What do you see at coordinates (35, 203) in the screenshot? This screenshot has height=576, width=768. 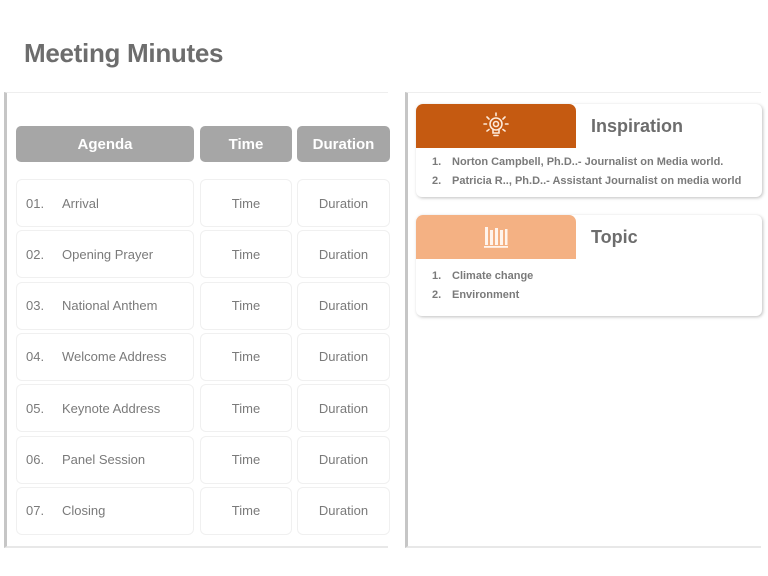 I see `agenda-number: 01.` at bounding box center [35, 203].